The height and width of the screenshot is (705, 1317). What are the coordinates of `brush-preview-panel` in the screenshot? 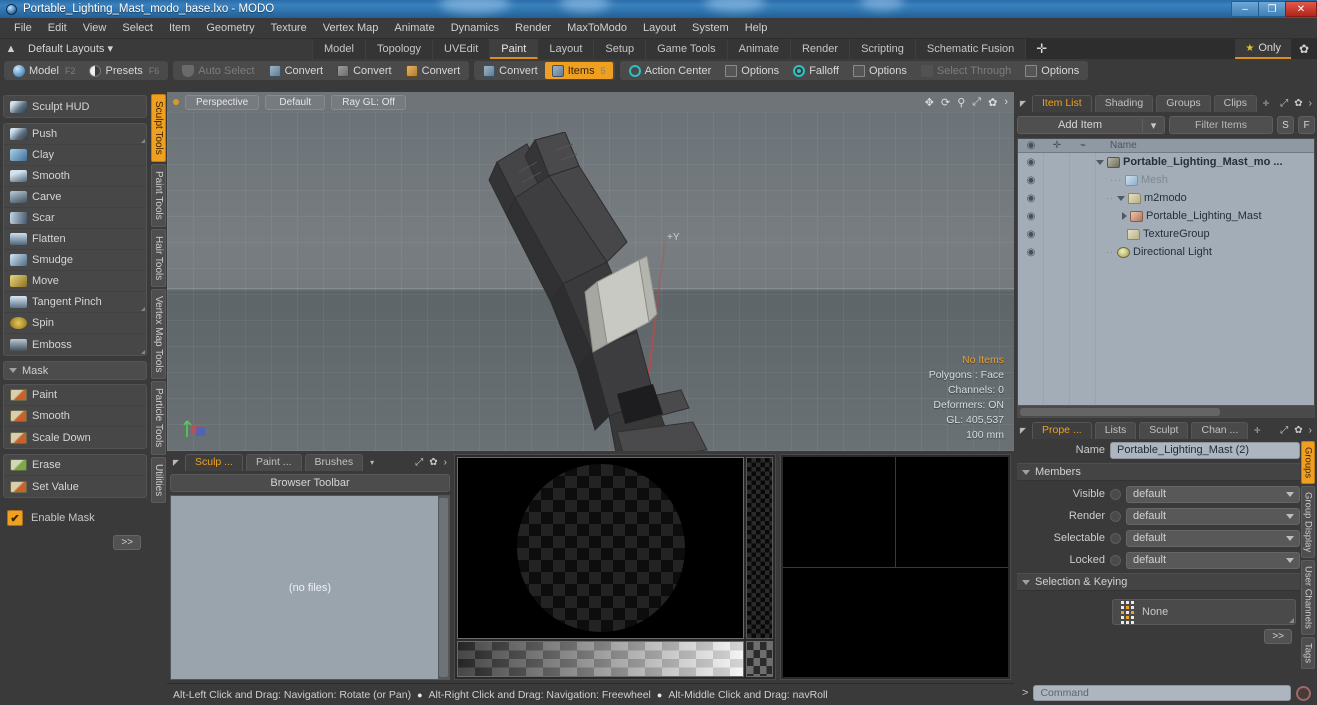 It's located at (615, 567).